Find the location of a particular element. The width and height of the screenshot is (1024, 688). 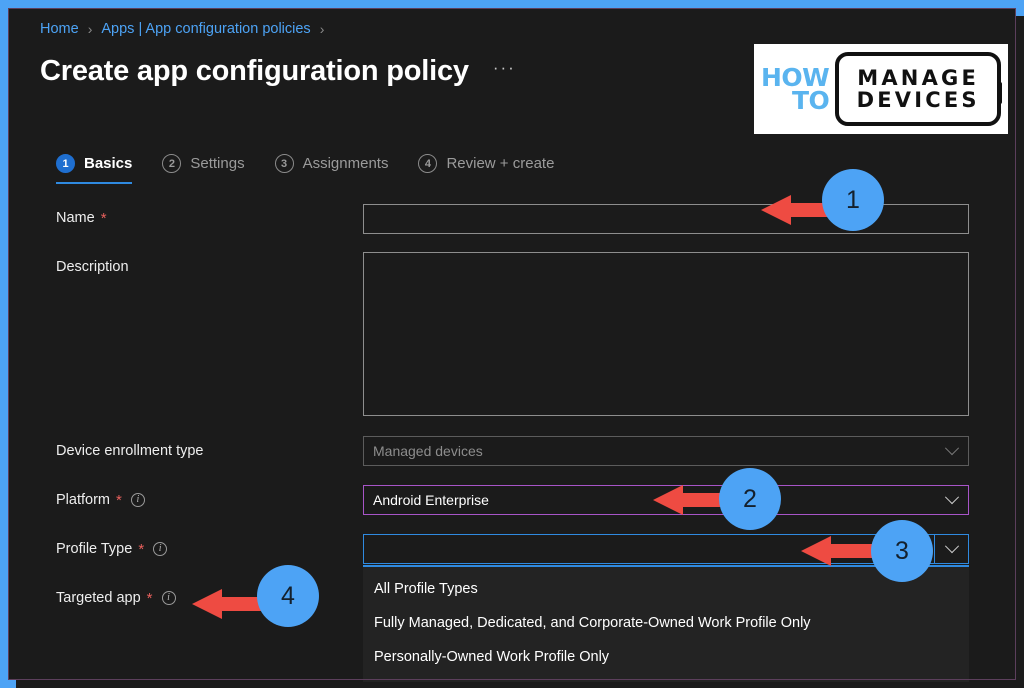

platform-label: Platform * i is located at coordinates (100, 500).